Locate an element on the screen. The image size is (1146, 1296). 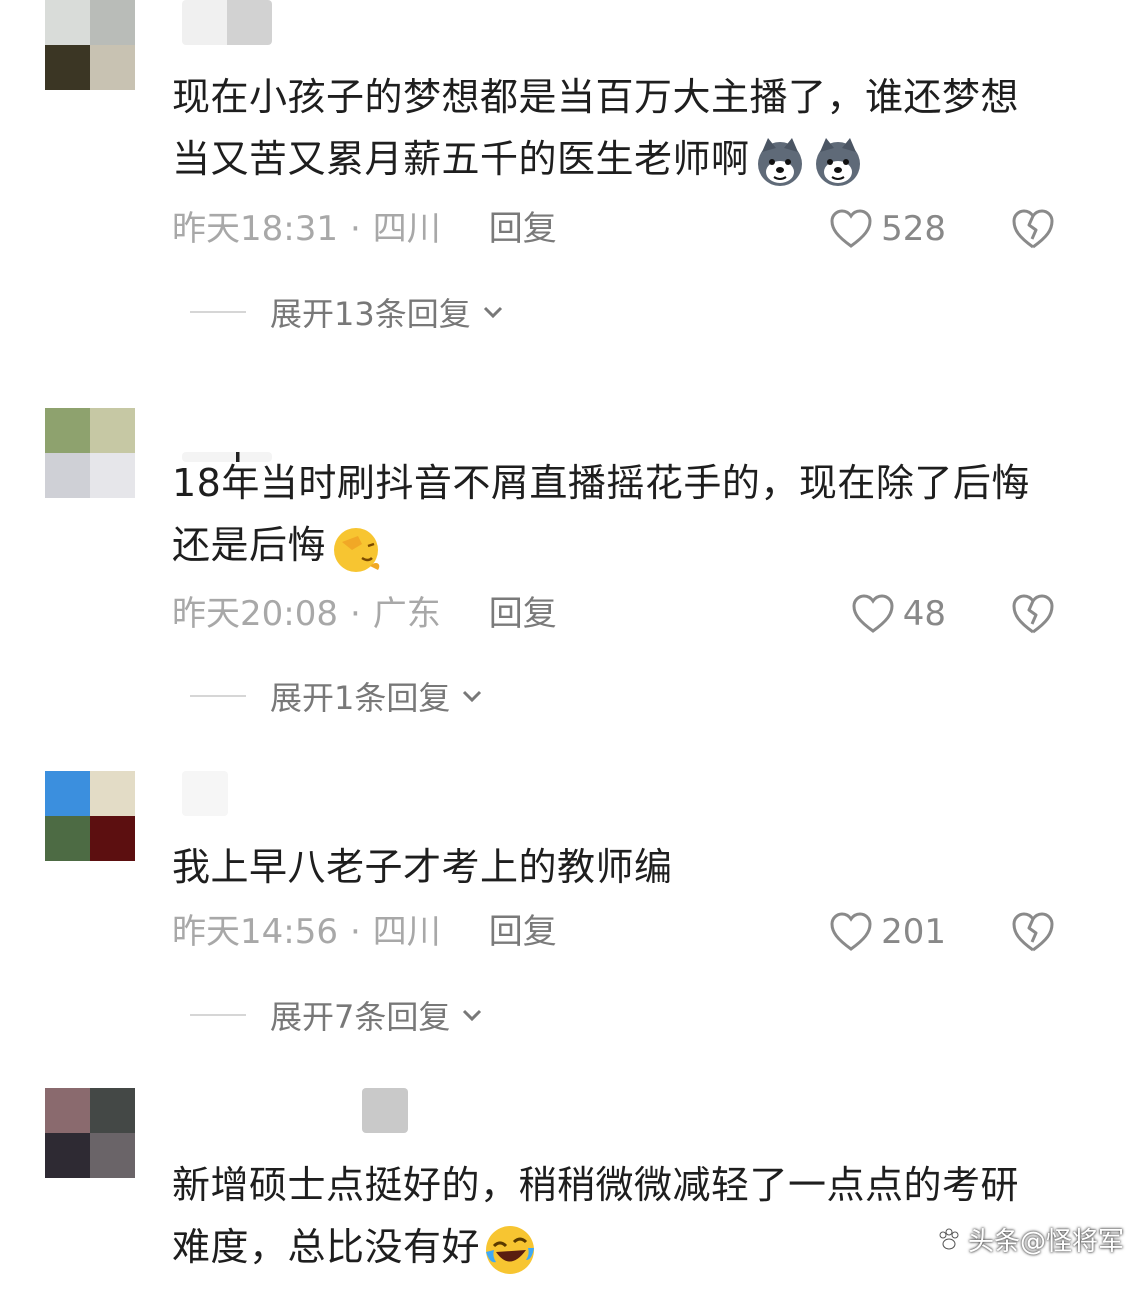
like-button: 201 is located at coordinates (887, 932).